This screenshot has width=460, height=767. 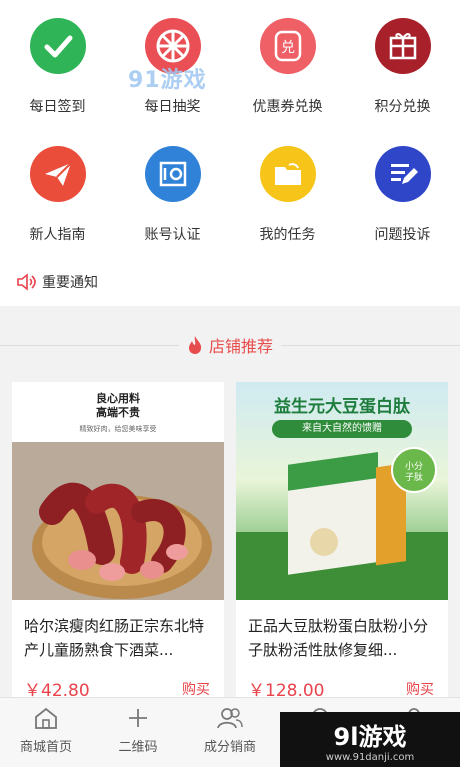 What do you see at coordinates (118, 412) in the screenshot?
I see `banner-line-2: 高端不贵` at bounding box center [118, 412].